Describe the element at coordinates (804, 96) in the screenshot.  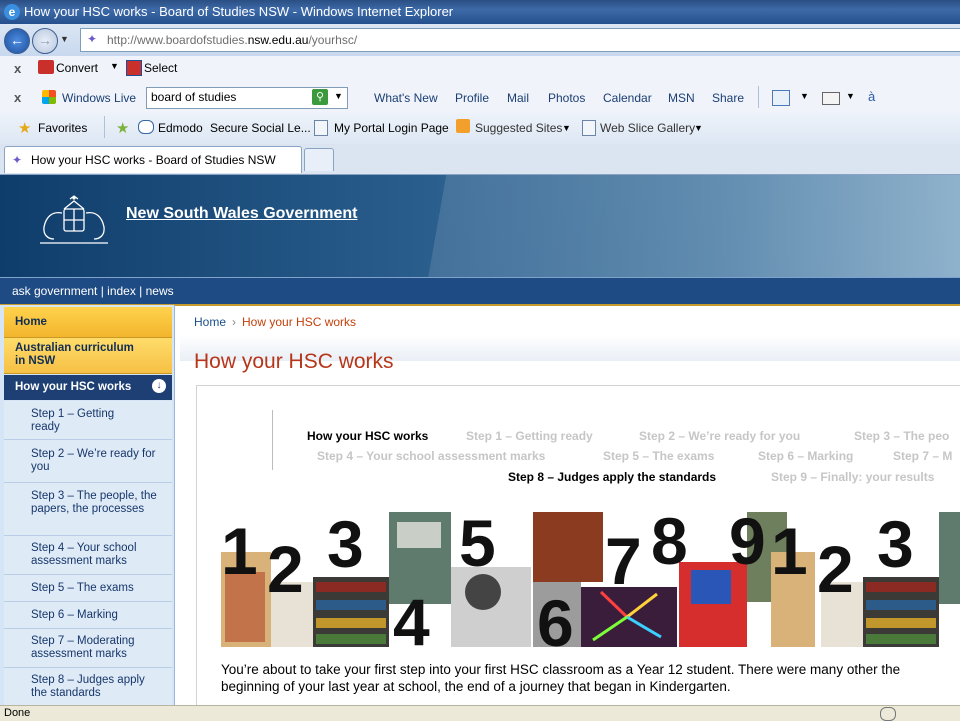
I see `share-dropdown-icon: ▼` at that location.